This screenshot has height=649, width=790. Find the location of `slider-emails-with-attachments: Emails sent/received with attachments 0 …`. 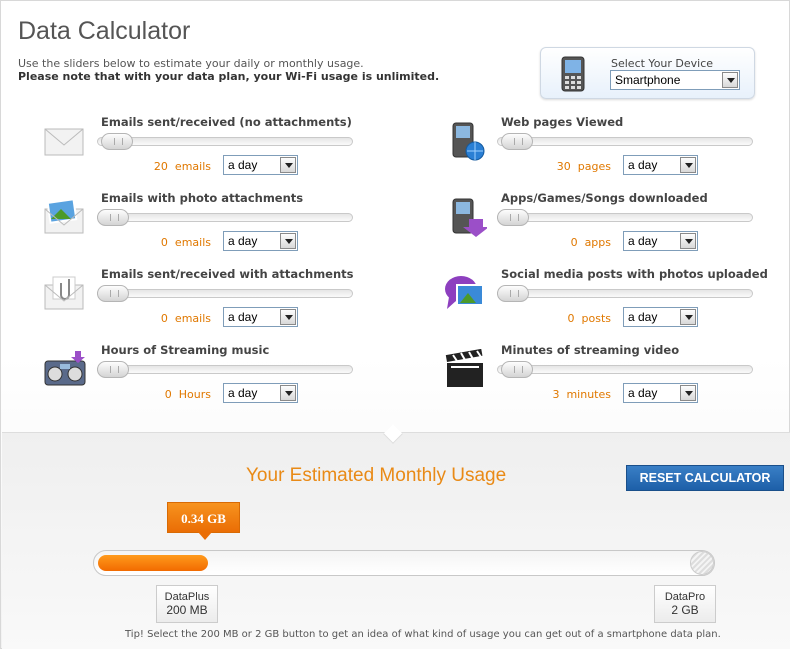

slider-emails-with-attachments: Emails sent/received with attachments 0 … is located at coordinates (233, 305).